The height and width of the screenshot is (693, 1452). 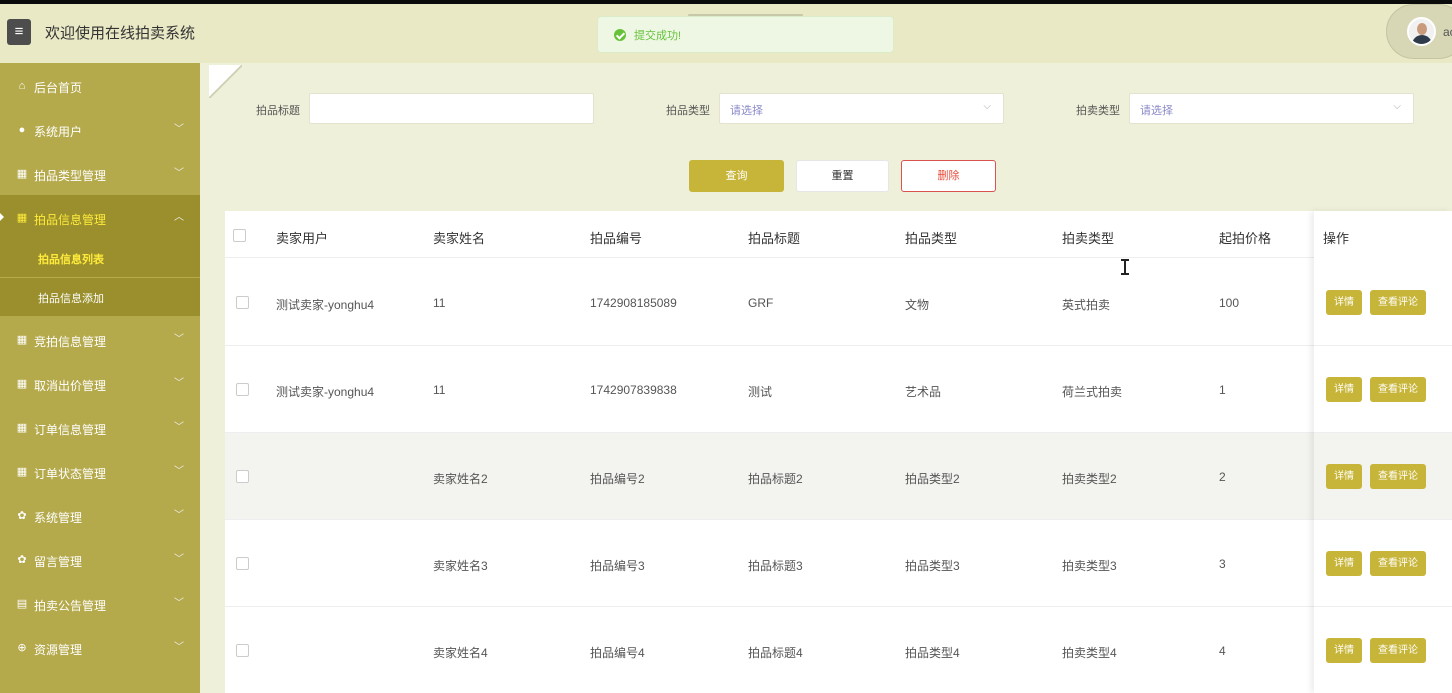 I want to click on table-cell: 拍品编号3, so click(x=617, y=566).